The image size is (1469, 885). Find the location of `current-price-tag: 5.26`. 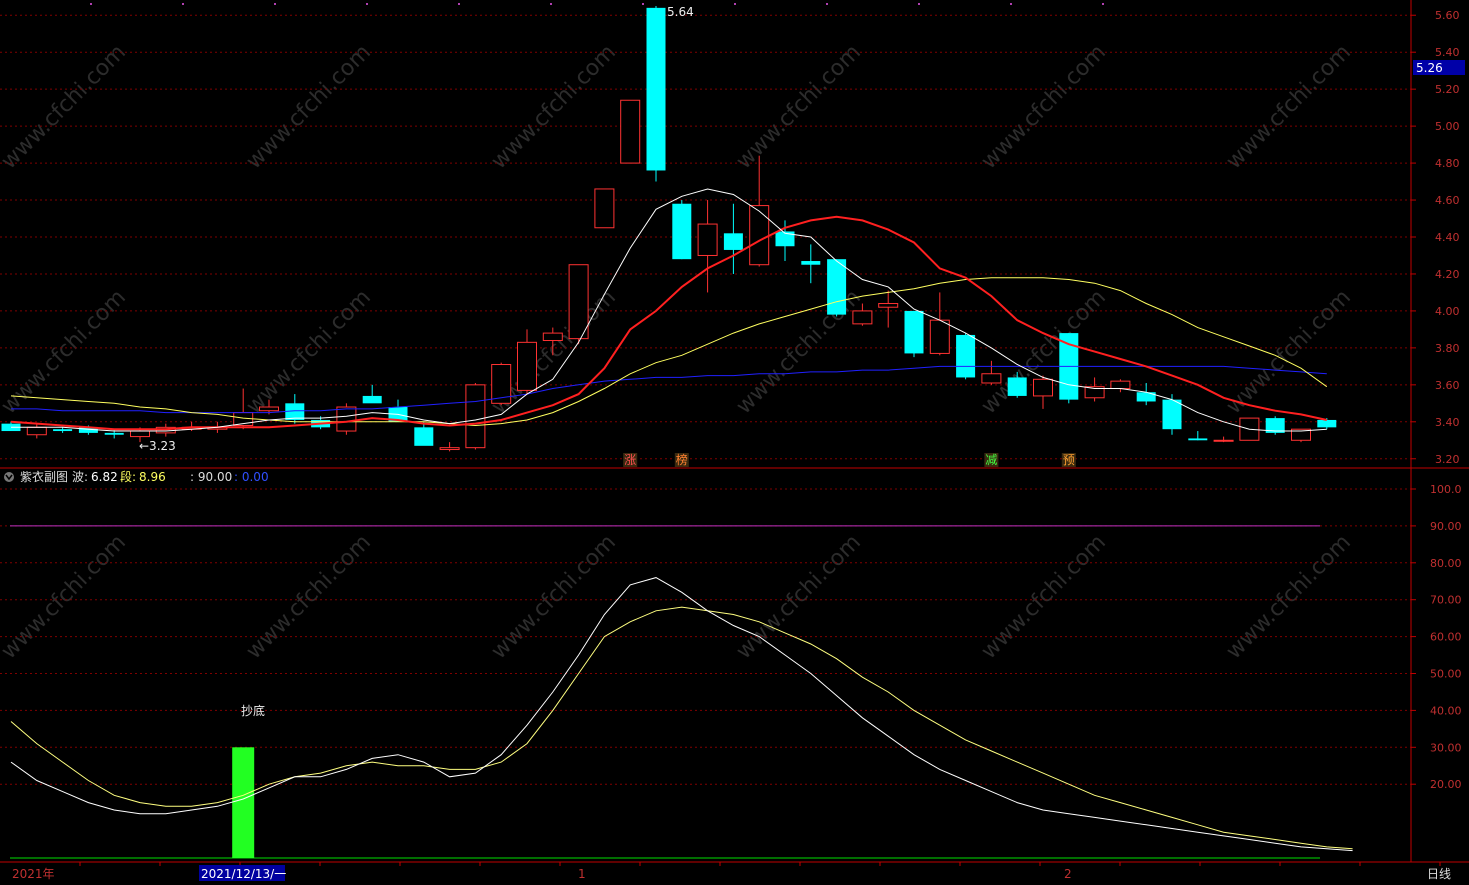

current-price-tag: 5.26 is located at coordinates (1439, 67).